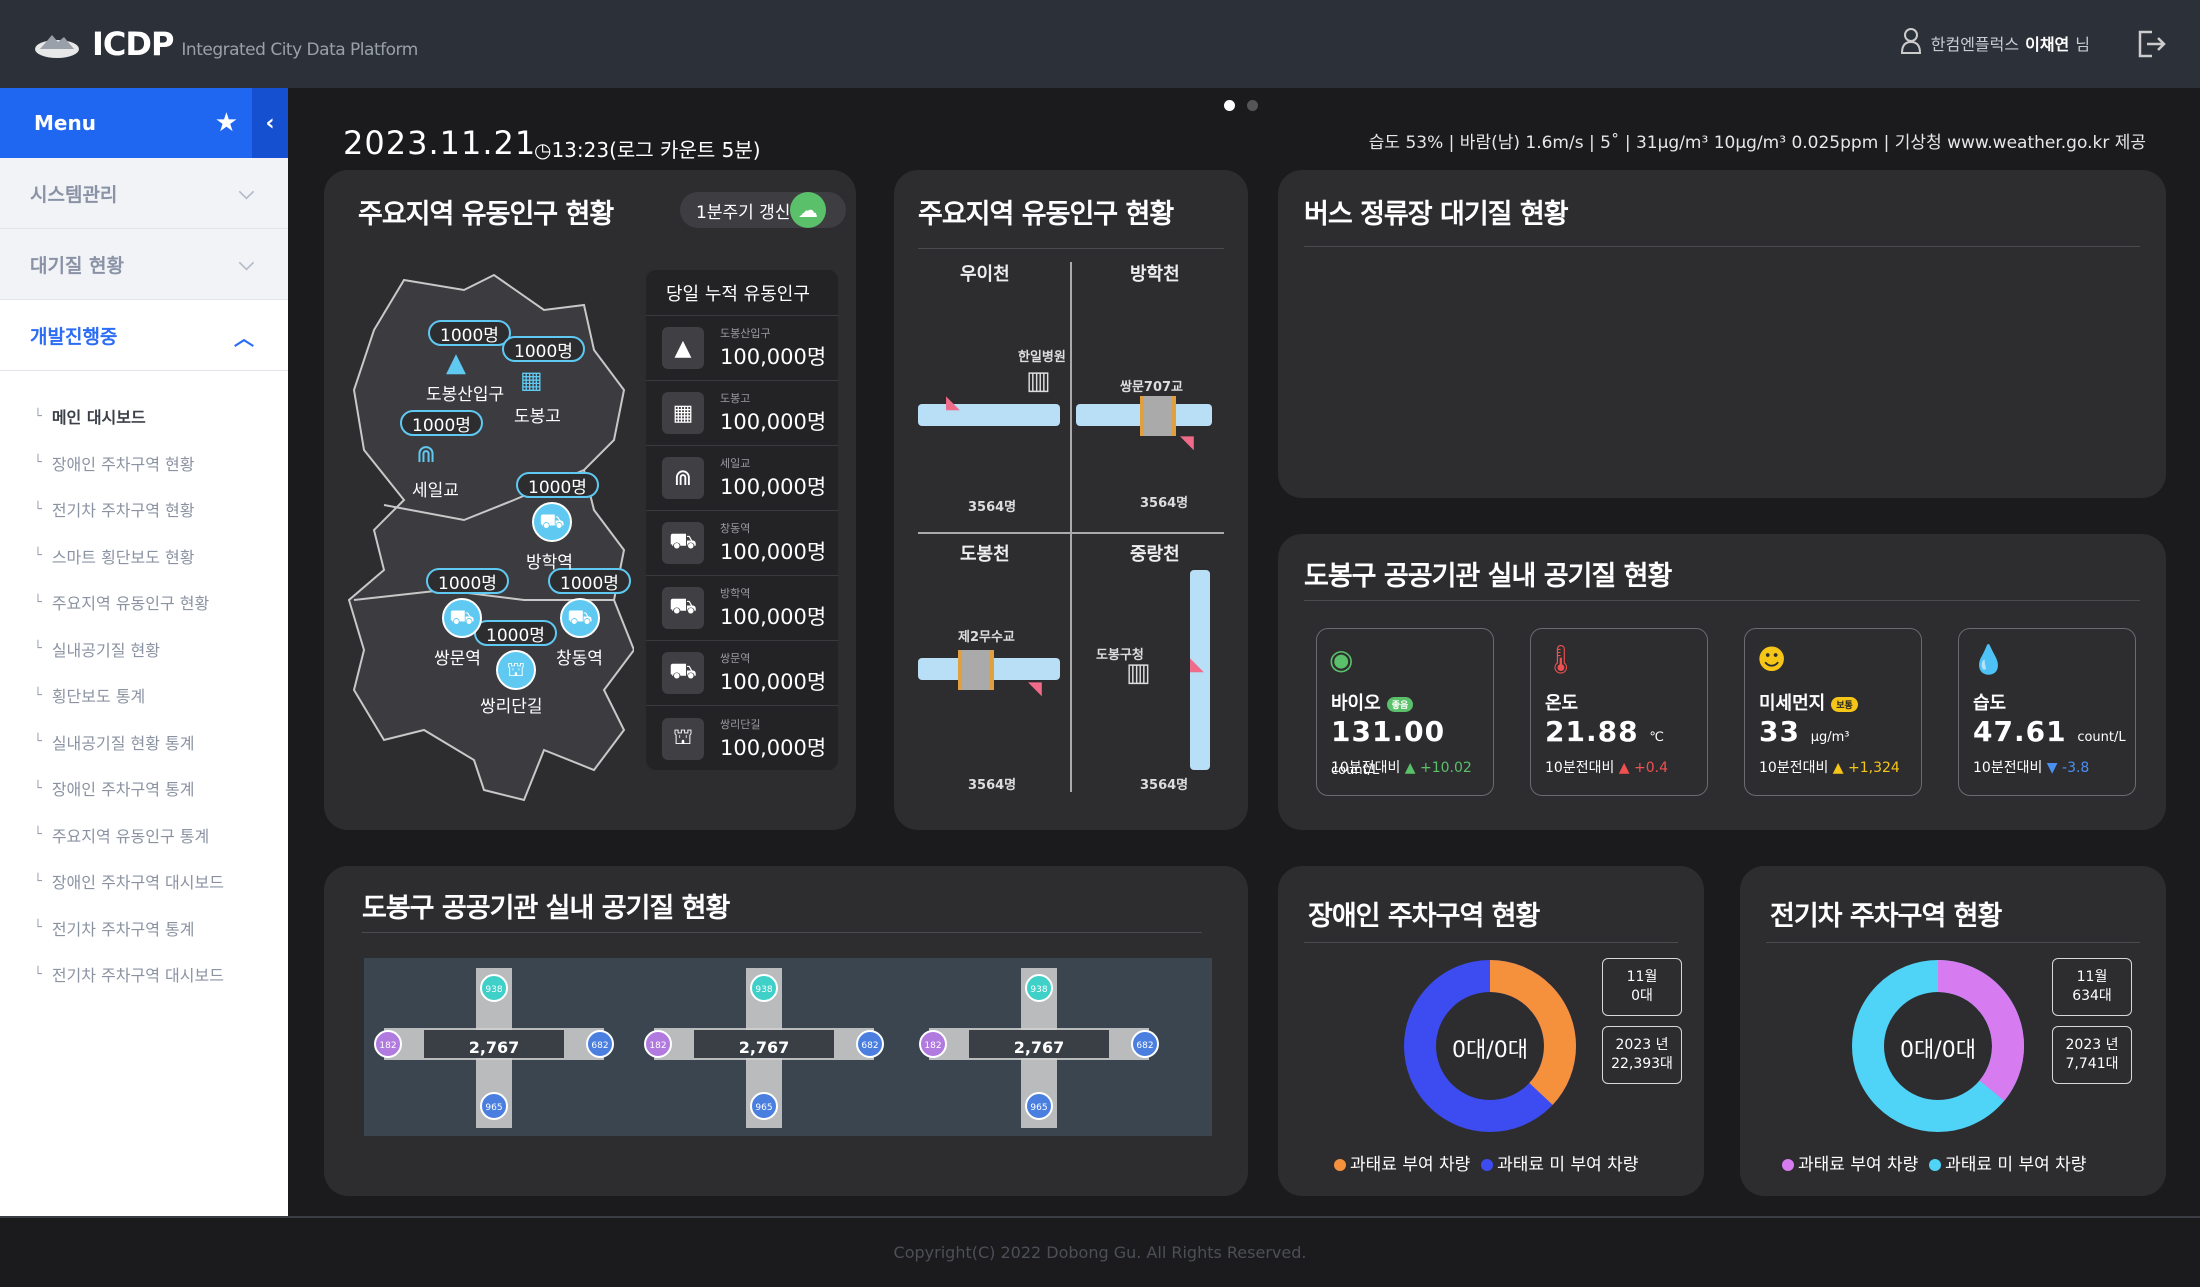 This screenshot has width=2200, height=1287. Describe the element at coordinates (976, 670) in the screenshot. I see `bridge-icon` at that location.